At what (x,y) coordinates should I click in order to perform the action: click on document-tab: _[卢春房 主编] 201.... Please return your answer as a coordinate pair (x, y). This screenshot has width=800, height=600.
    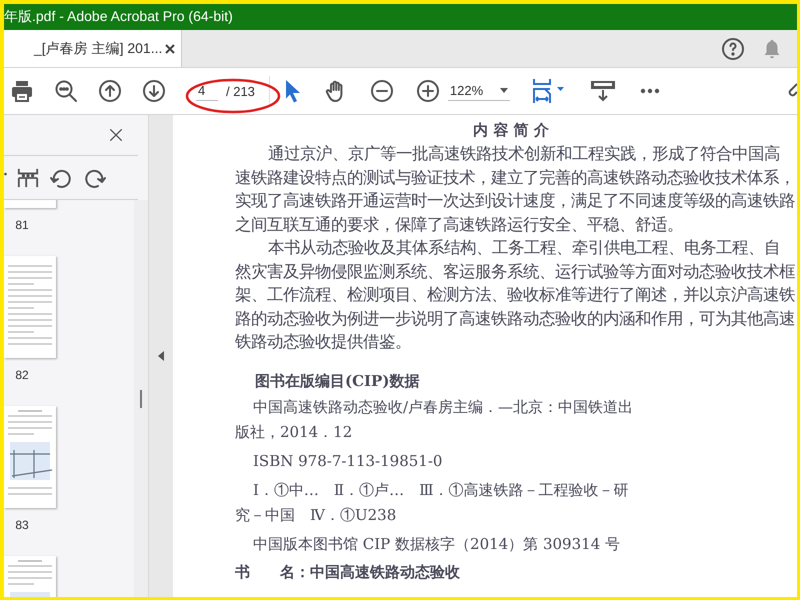
    Looking at the image, I should click on (93, 48).